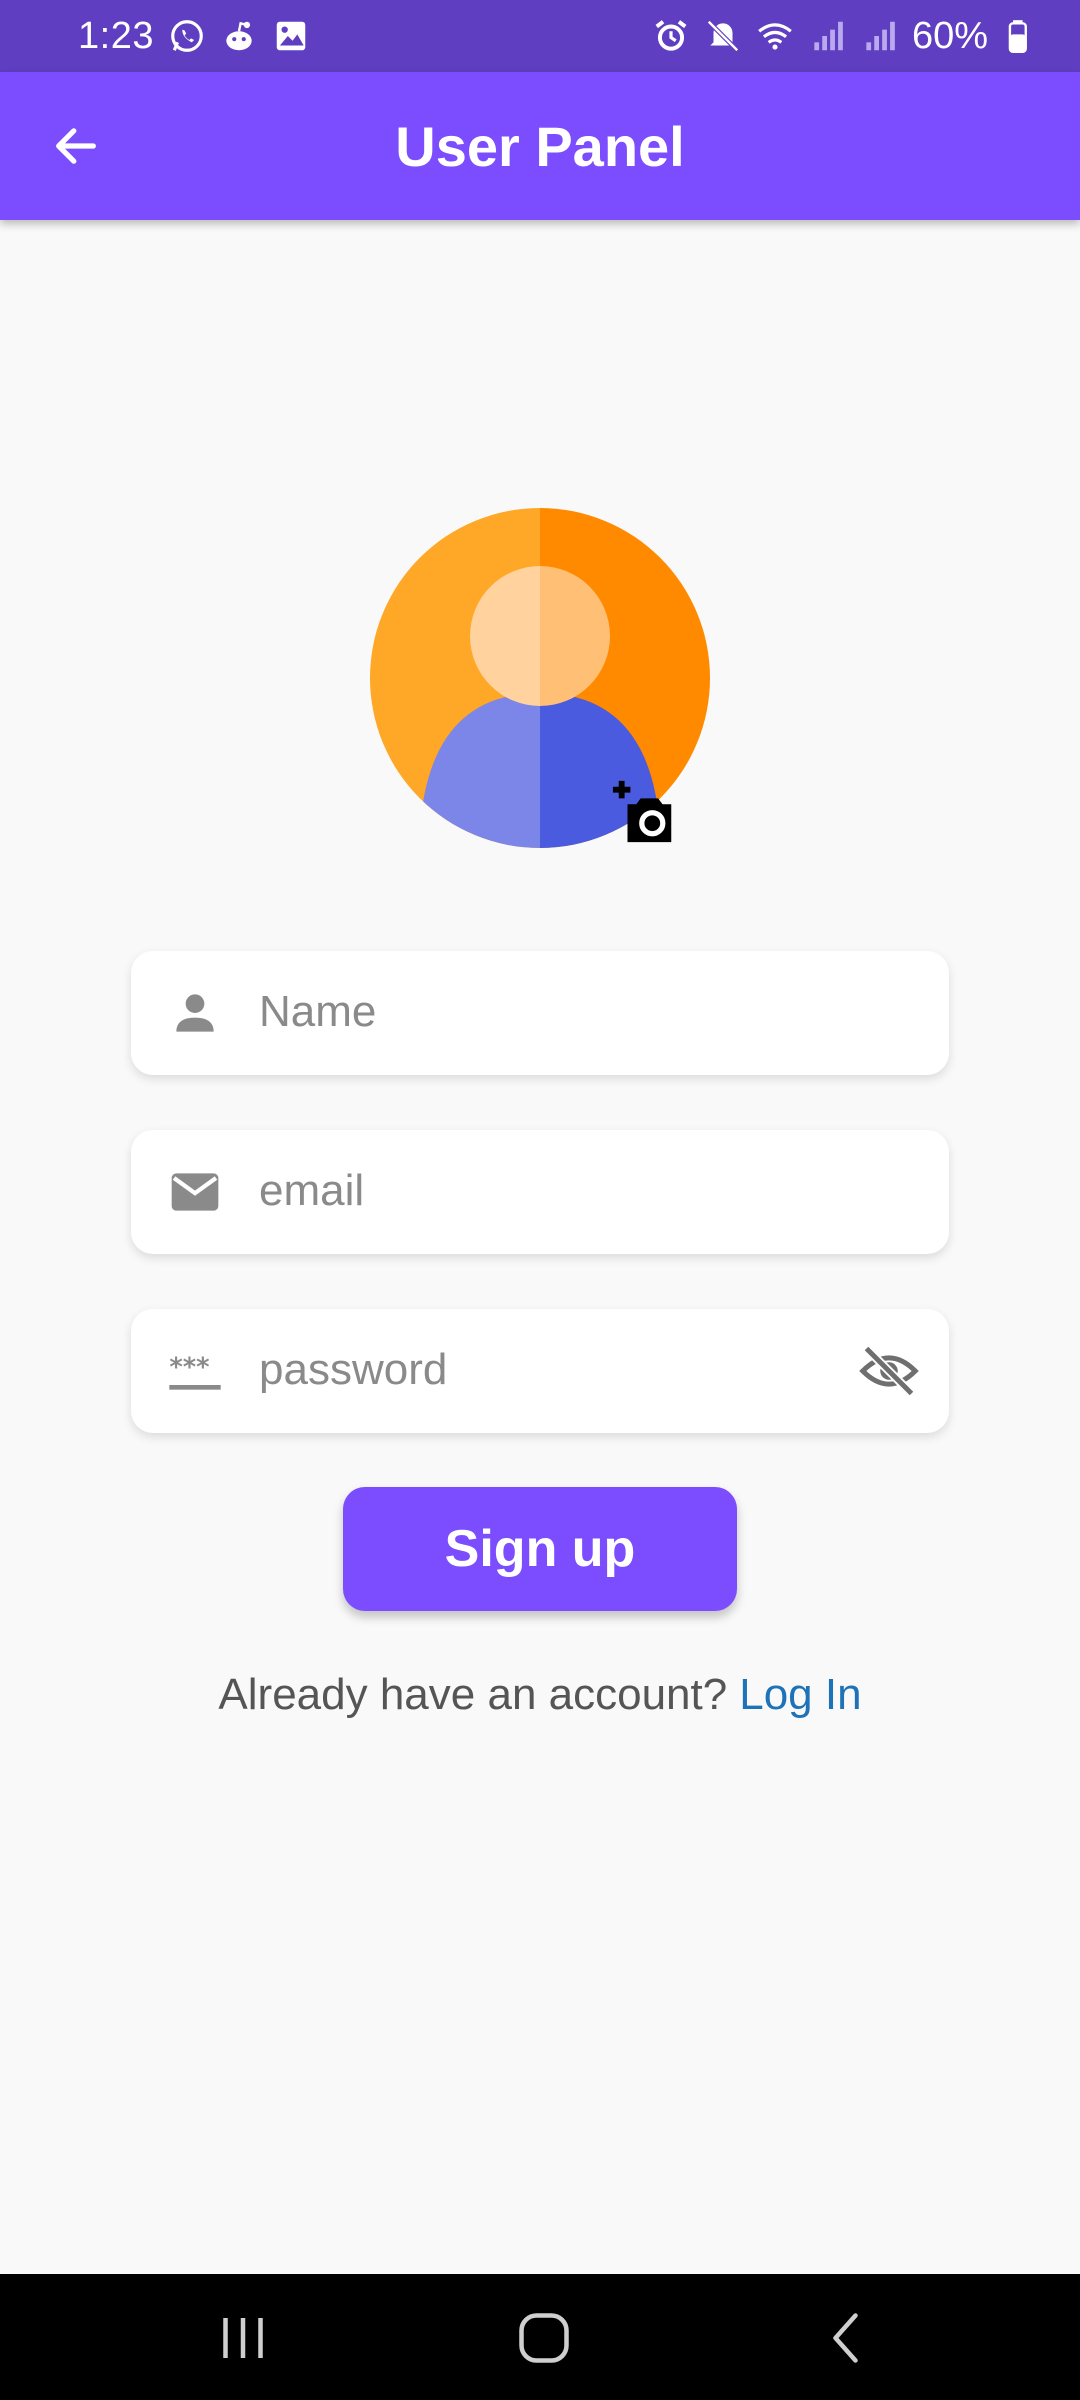 The image size is (1080, 2400). What do you see at coordinates (540, 36) in the screenshot?
I see `status-bar: 1:23 60%` at bounding box center [540, 36].